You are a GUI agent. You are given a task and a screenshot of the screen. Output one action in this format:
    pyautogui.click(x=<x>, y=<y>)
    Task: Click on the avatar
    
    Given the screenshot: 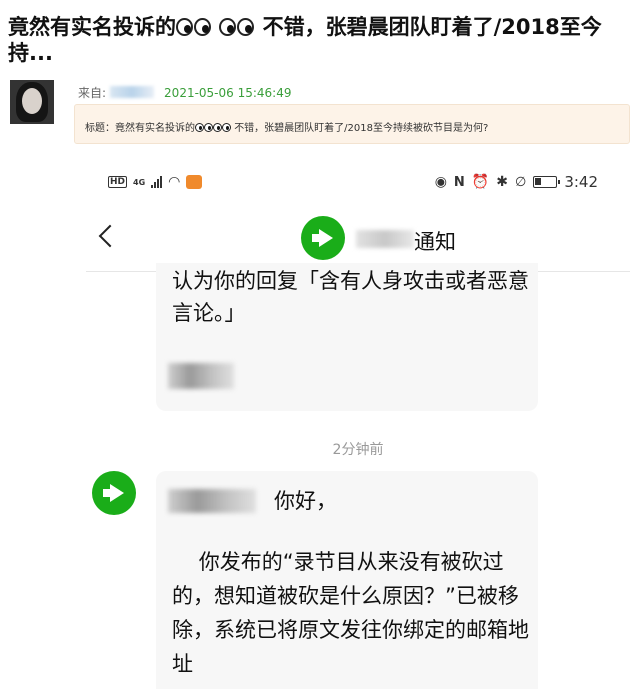 What is the action you would take?
    pyautogui.click(x=32, y=102)
    